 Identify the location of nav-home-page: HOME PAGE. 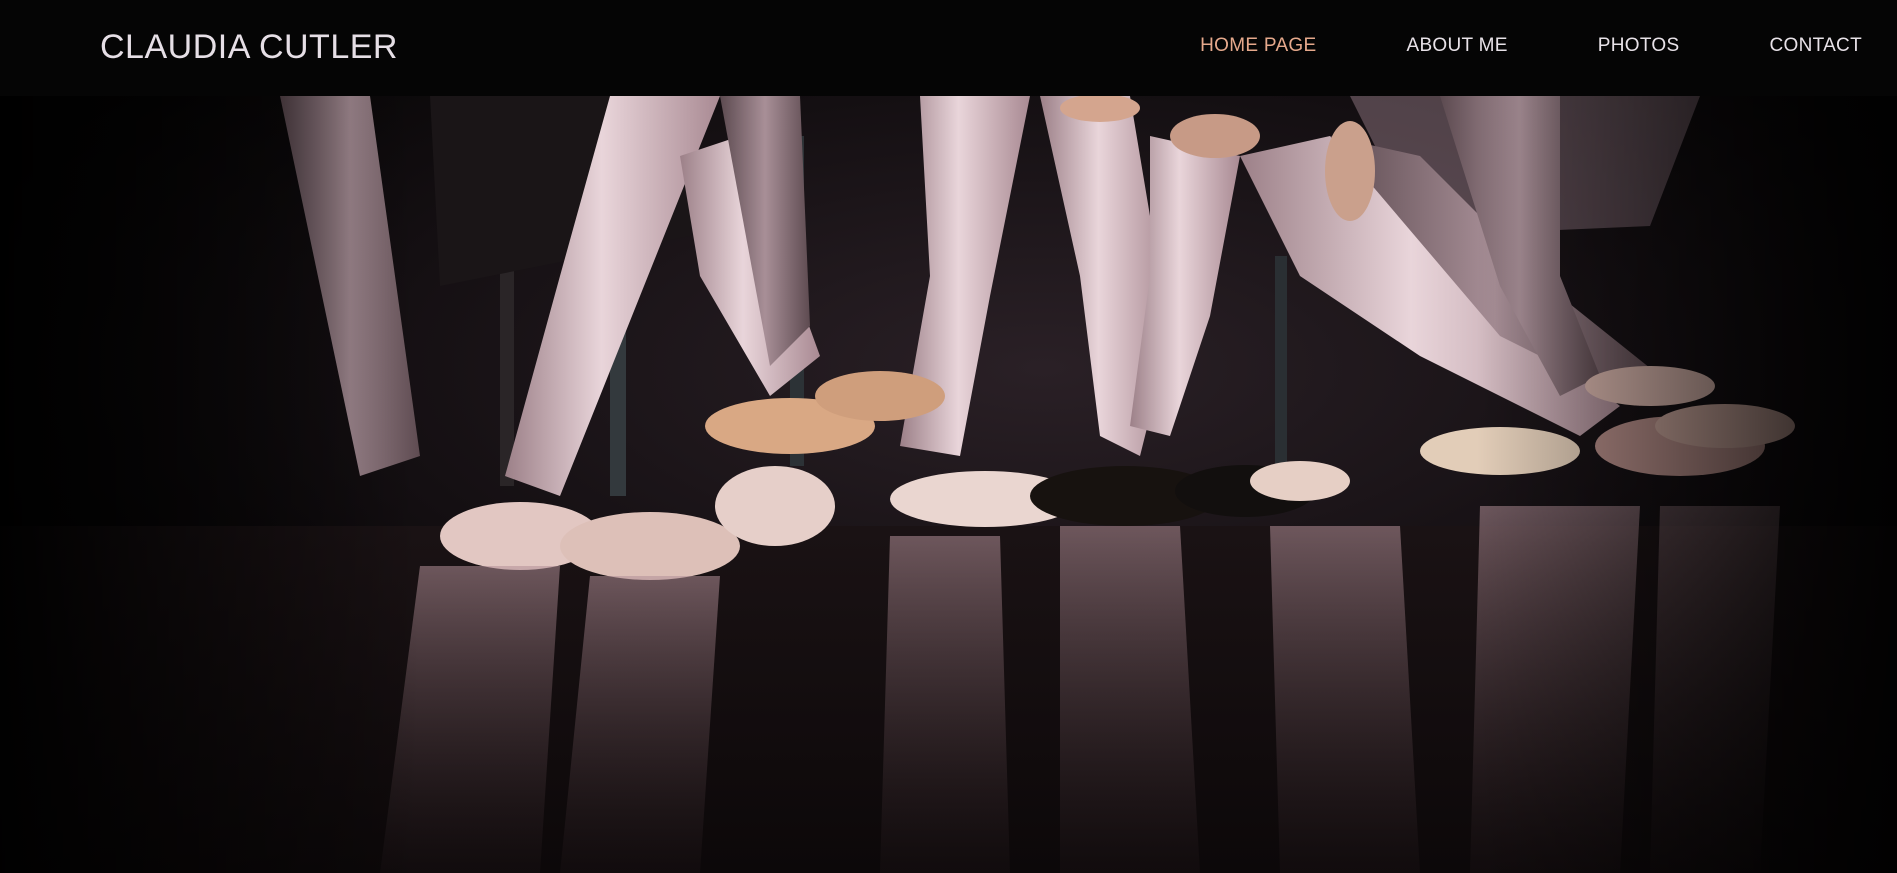
(1258, 46).